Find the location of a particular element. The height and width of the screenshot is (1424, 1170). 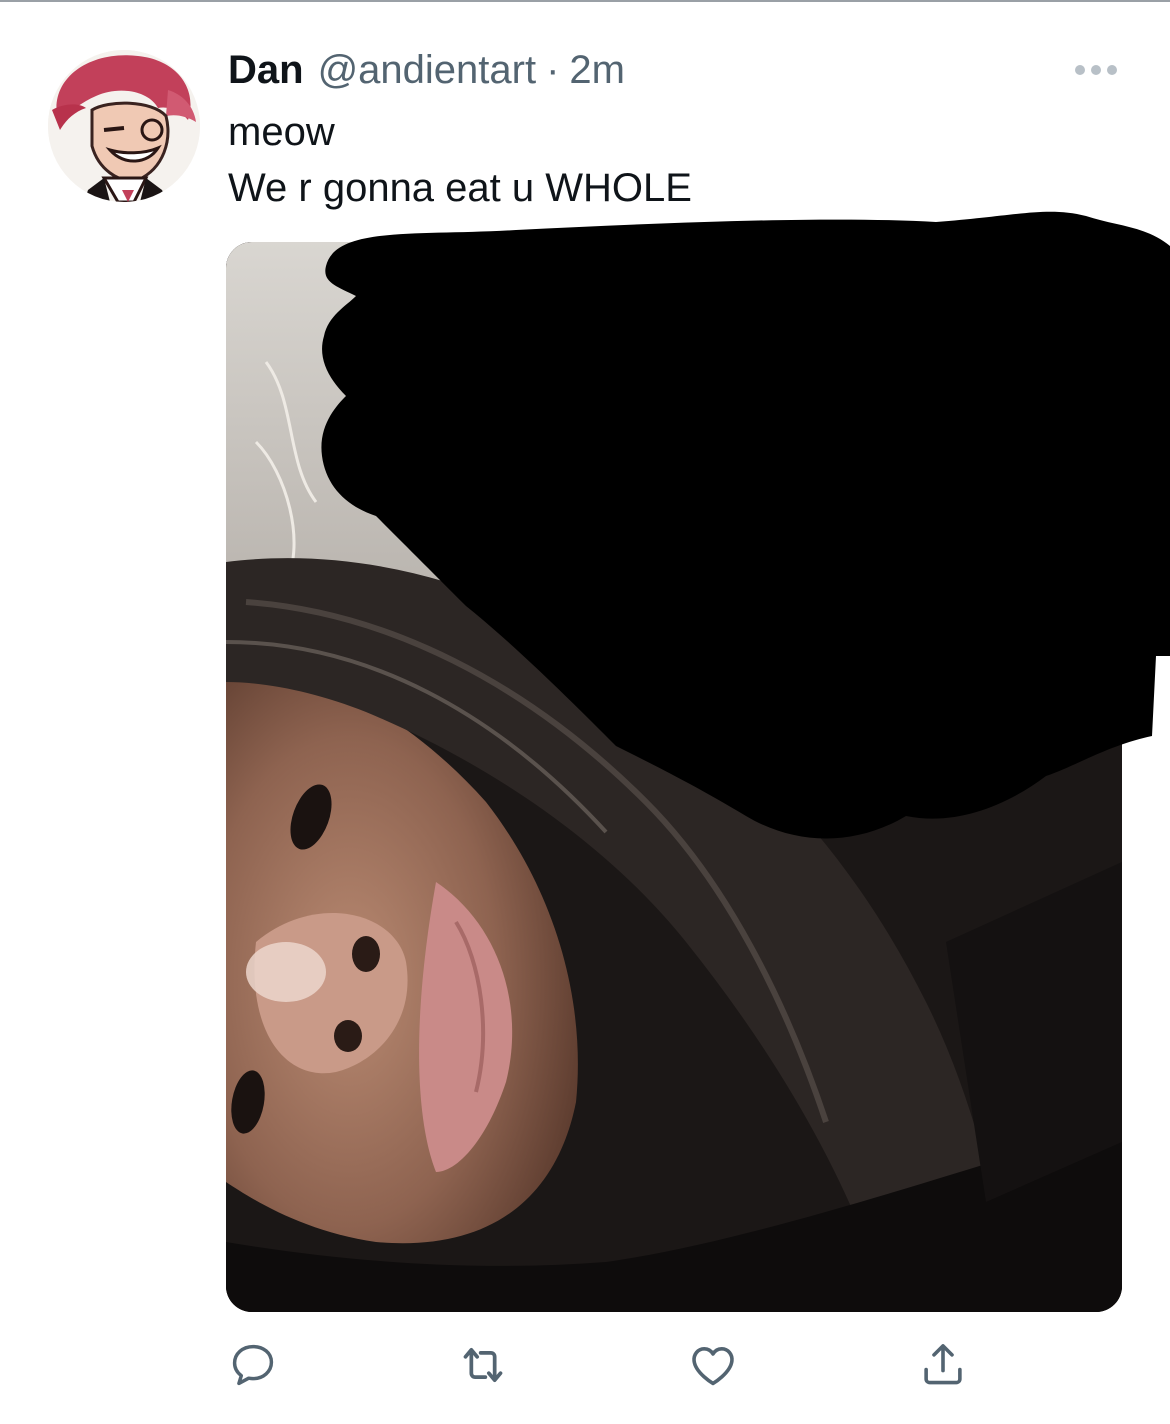

like-icon is located at coordinates (713, 1366).